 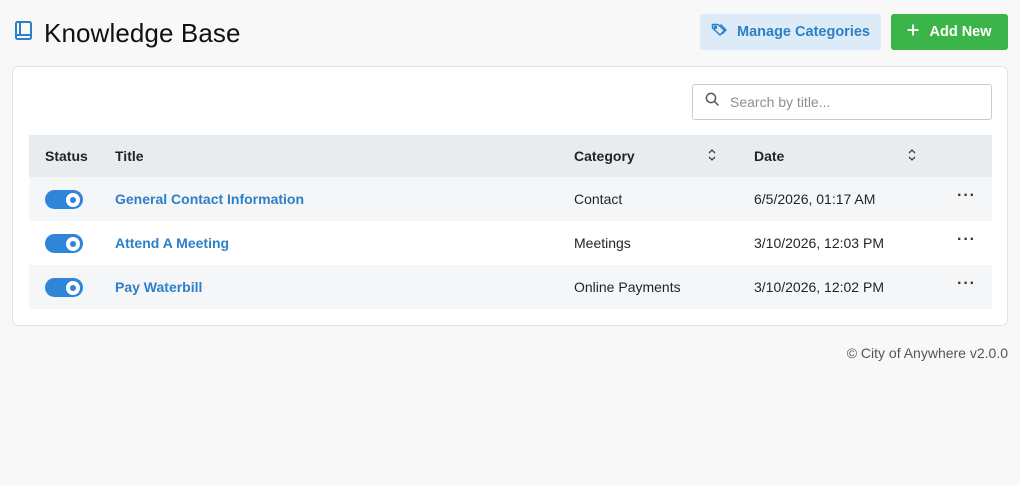 I want to click on page-header: Knowledge Base Manage Categories Add New, so click(x=510, y=33).